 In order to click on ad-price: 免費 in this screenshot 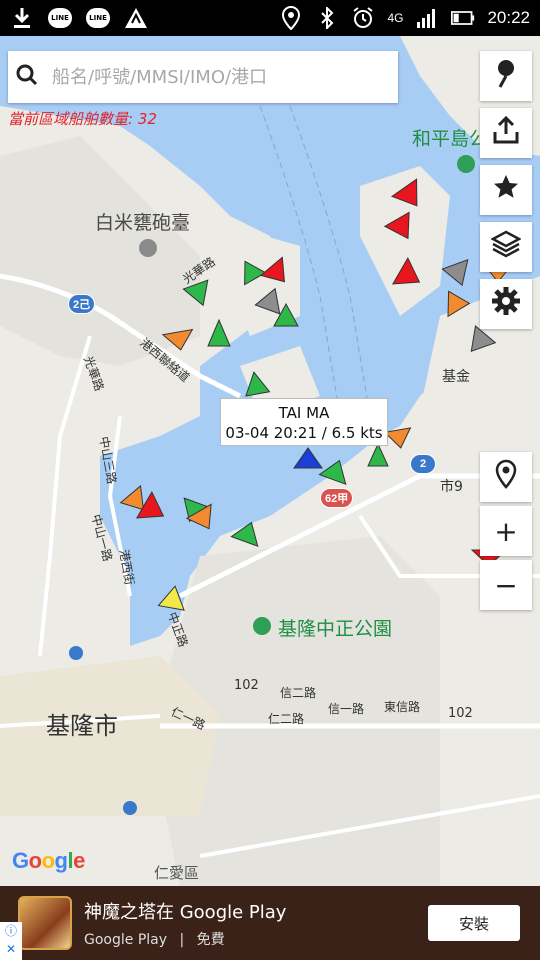, I will do `click(210, 939)`.